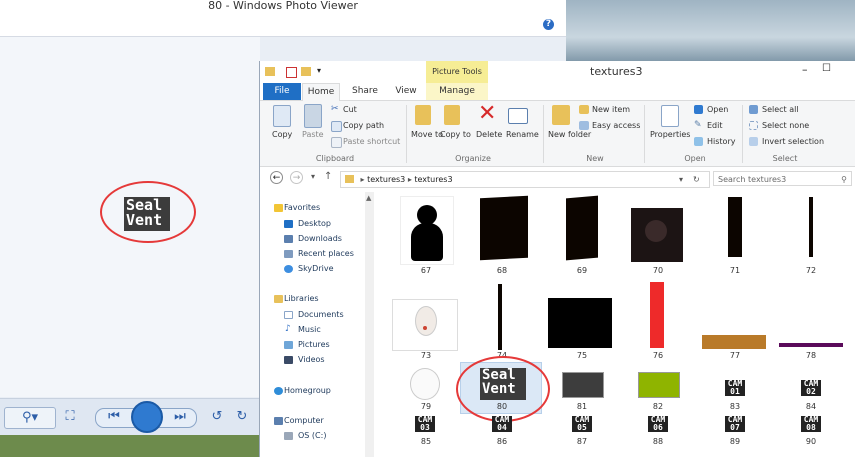  What do you see at coordinates (735, 388) in the screenshot?
I see `file-thumb-83: CAM 01` at bounding box center [735, 388].